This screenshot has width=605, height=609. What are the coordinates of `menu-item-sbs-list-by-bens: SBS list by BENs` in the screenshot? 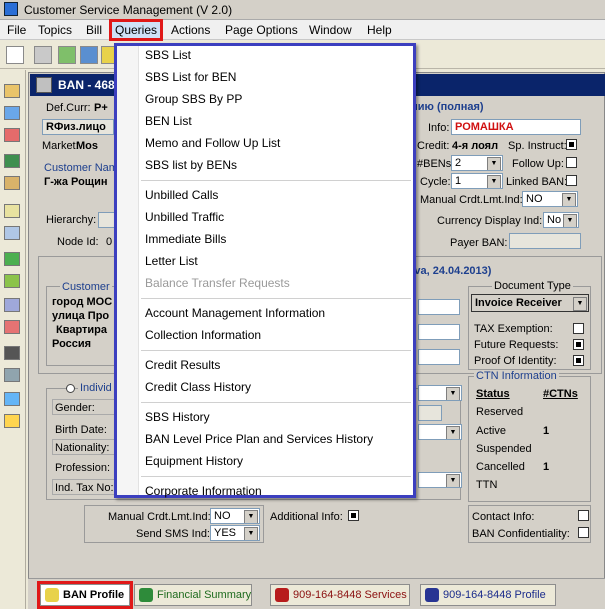 It's located at (191, 165).